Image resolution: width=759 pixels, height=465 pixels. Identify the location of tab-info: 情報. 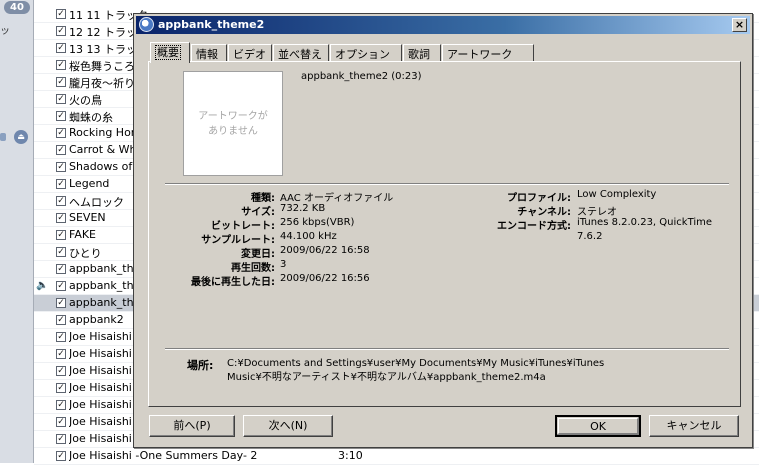
(209, 53).